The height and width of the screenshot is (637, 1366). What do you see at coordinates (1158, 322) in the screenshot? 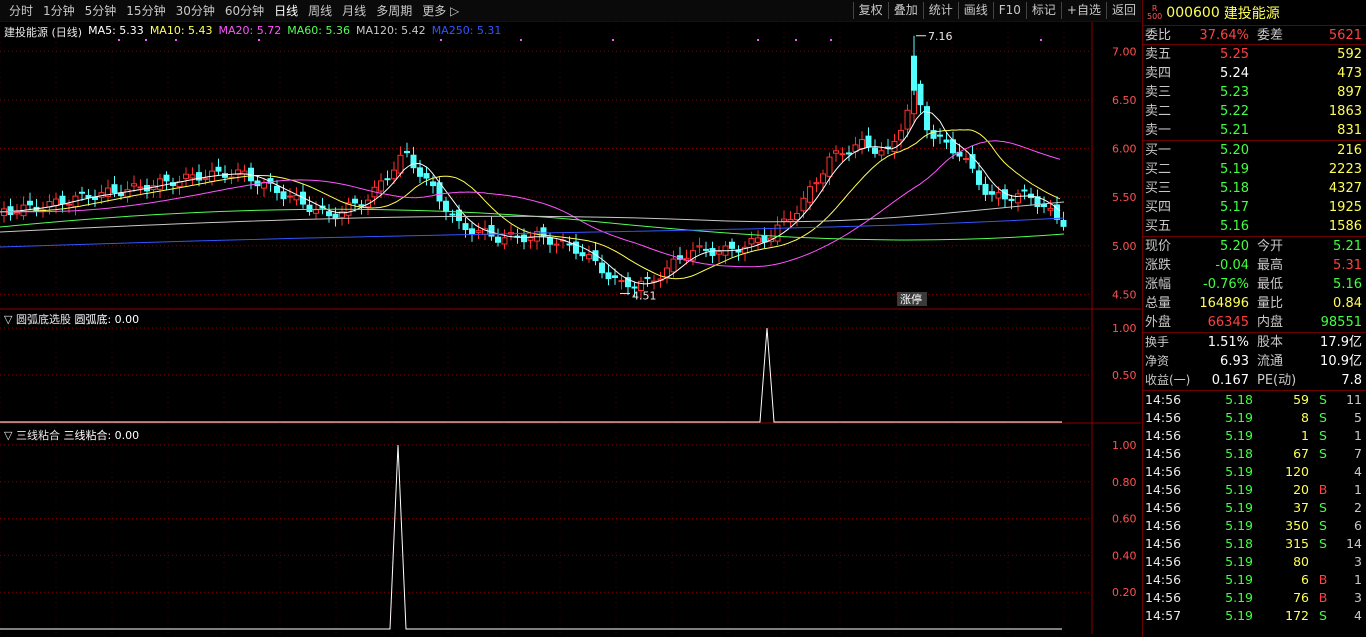
I see `stat-label: 外盘` at bounding box center [1158, 322].